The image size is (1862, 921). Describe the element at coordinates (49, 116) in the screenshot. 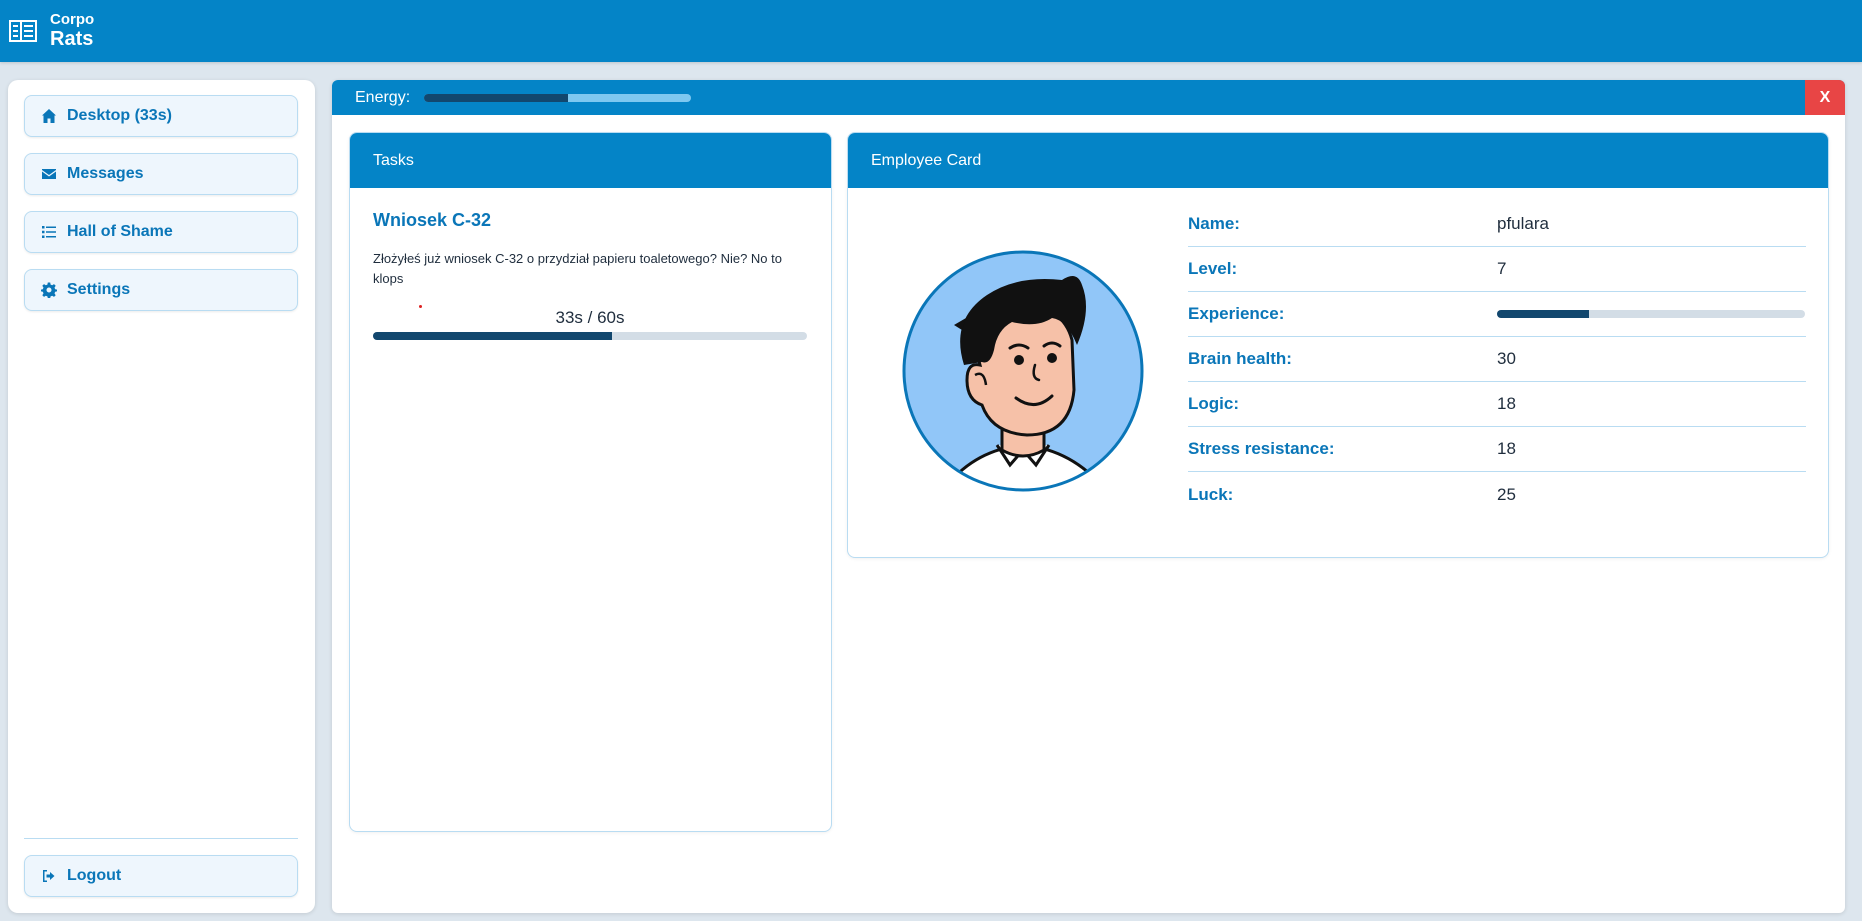

I see `home-icon` at that location.